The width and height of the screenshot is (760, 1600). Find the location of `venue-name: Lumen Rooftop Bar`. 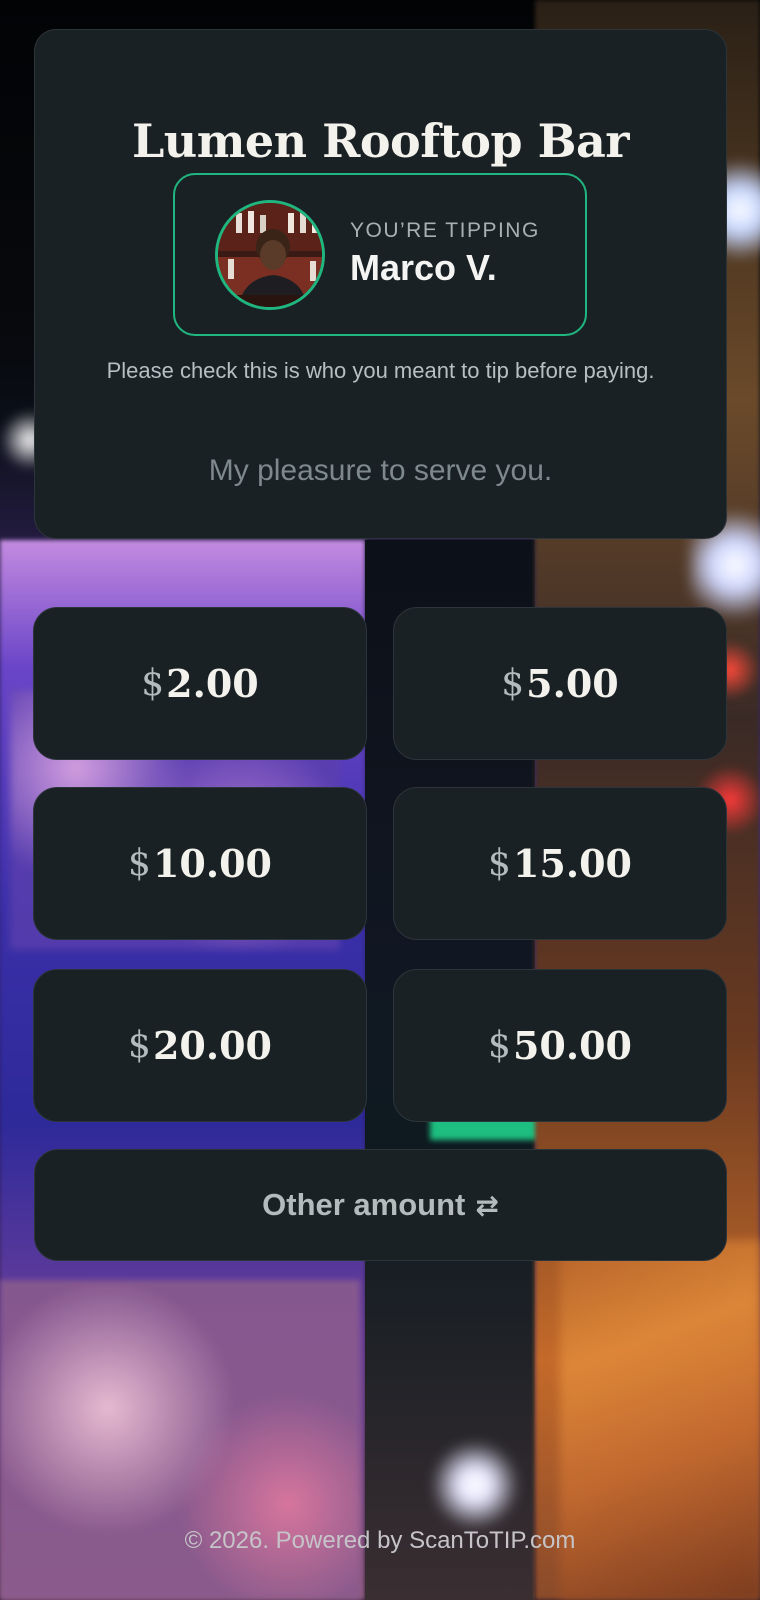

venue-name: Lumen Rooftop Bar is located at coordinates (380, 141).